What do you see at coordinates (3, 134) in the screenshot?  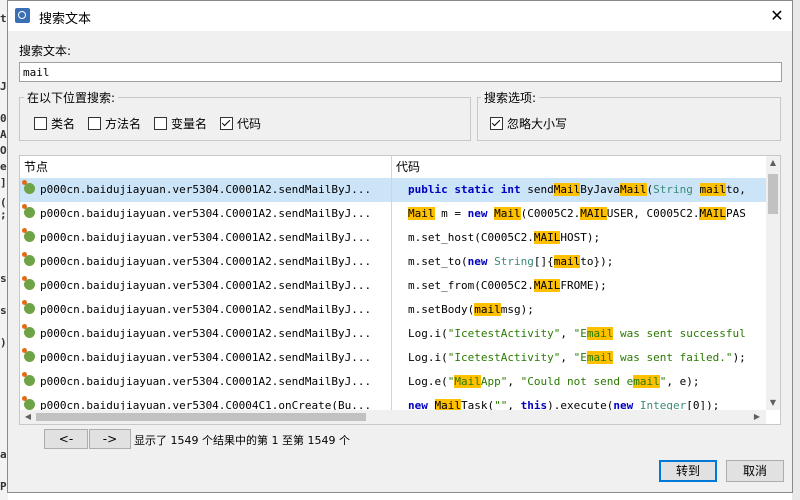 I see `background-code-char: A` at bounding box center [3, 134].